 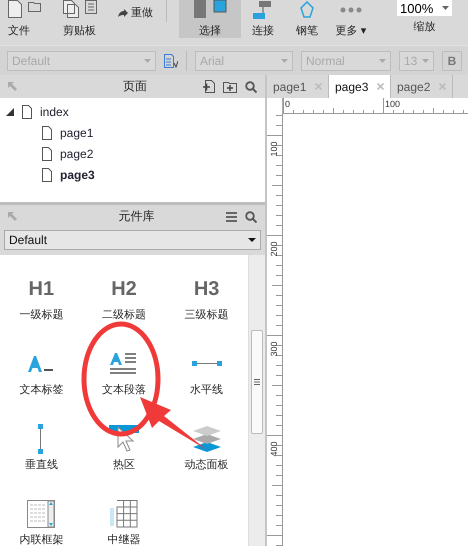 I want to click on page-tree-item: page1, so click(x=77, y=133).